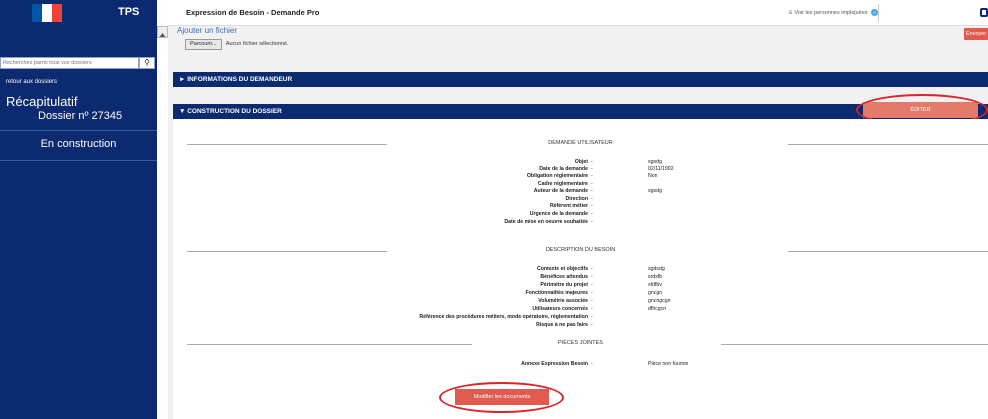 This screenshot has height=419, width=988. Describe the element at coordinates (561, 214) in the screenshot. I see `field-row: Urgence de la demande -` at that location.